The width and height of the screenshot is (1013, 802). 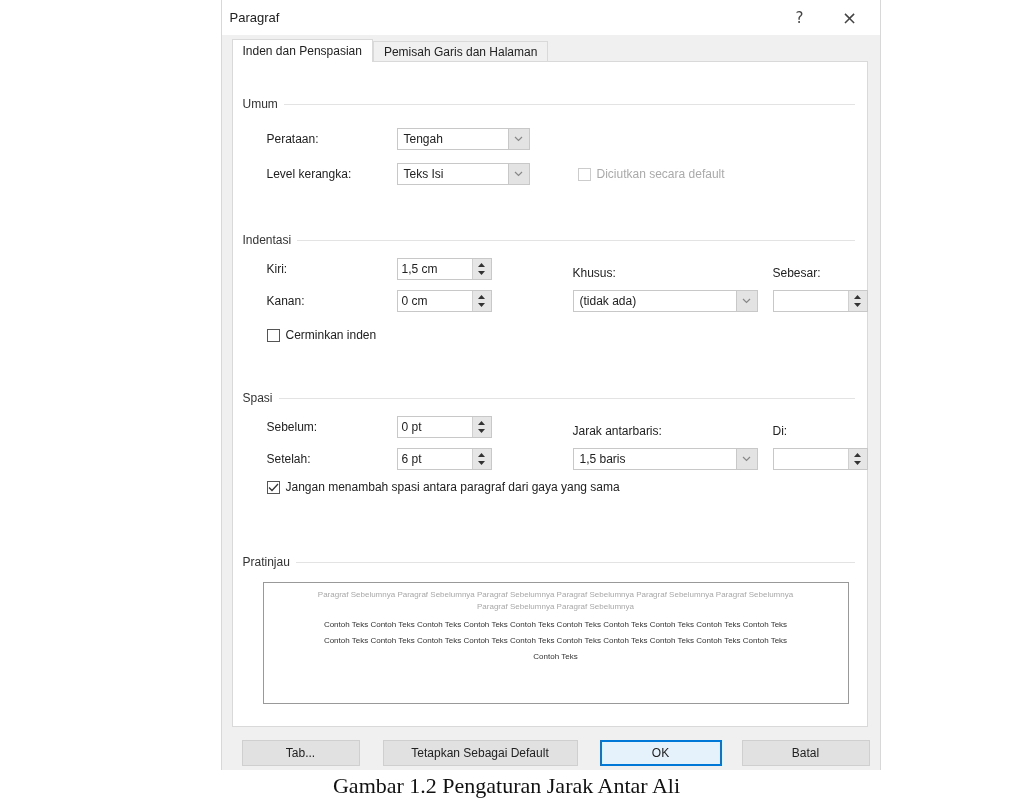 I want to click on close-button: ×, so click(x=849, y=17).